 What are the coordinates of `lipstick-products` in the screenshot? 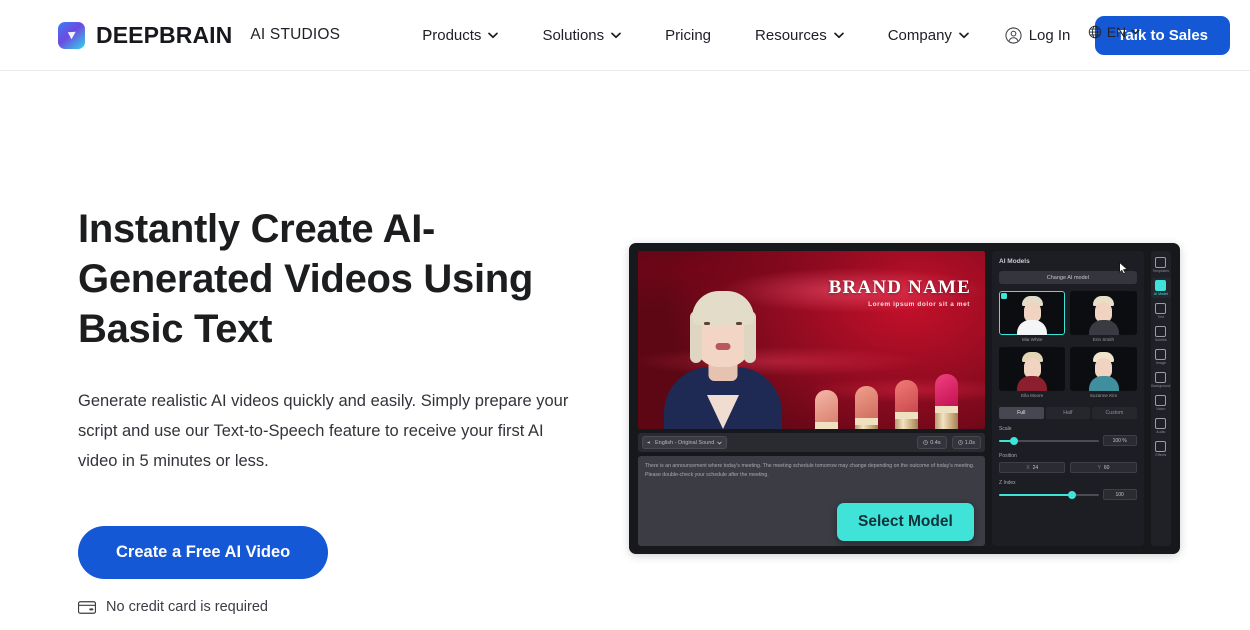 It's located at (893, 373).